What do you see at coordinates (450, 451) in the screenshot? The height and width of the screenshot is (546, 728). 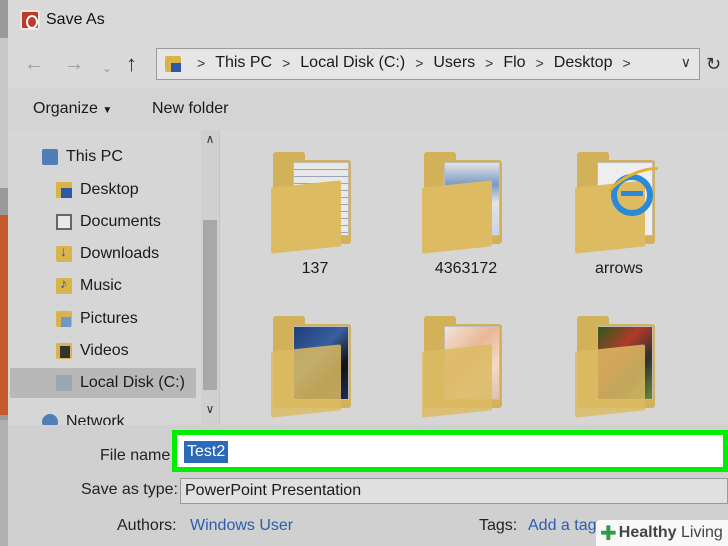 I see `file-name-field: Test2` at bounding box center [450, 451].